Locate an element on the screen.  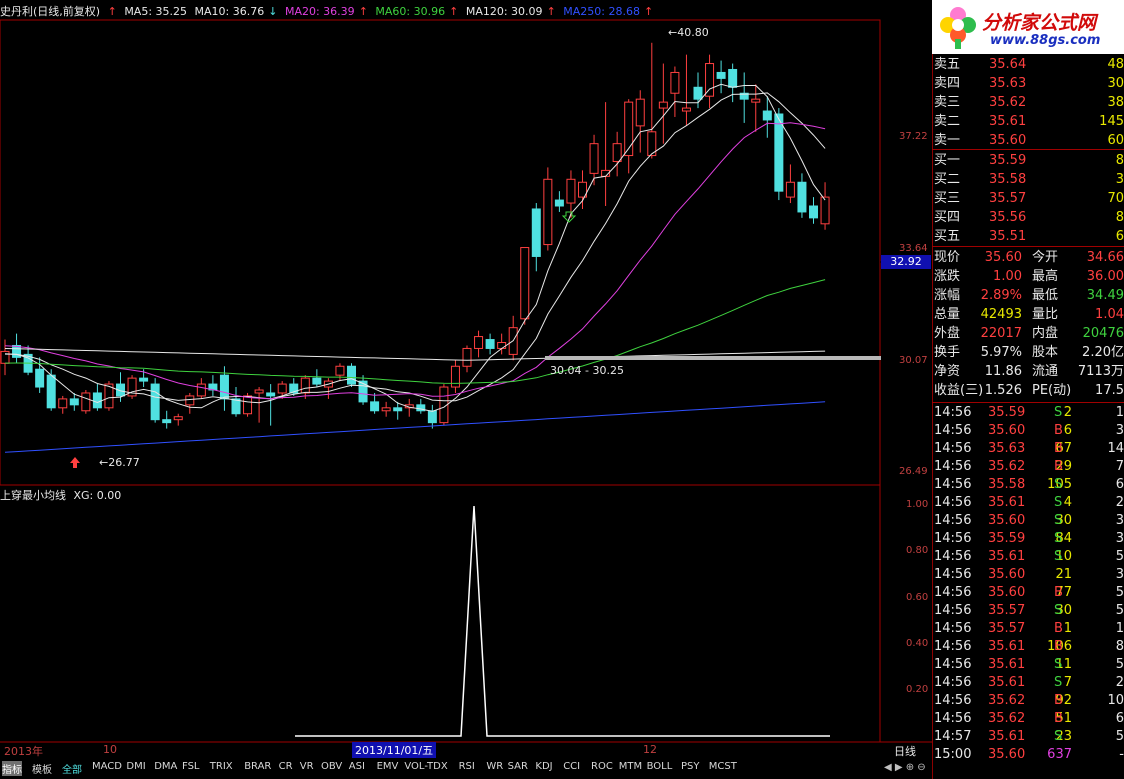
bid-row: 买五 35.51 6 is located at coordinates (1029, 236).